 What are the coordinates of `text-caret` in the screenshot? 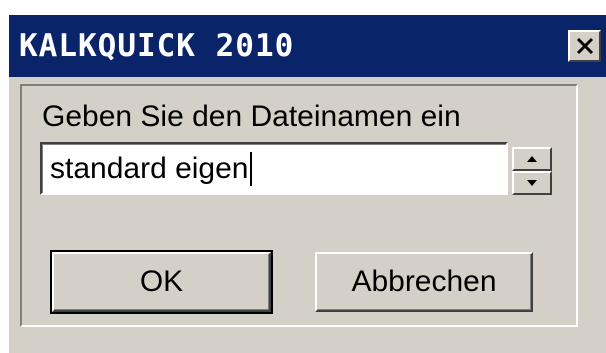 It's located at (250, 168).